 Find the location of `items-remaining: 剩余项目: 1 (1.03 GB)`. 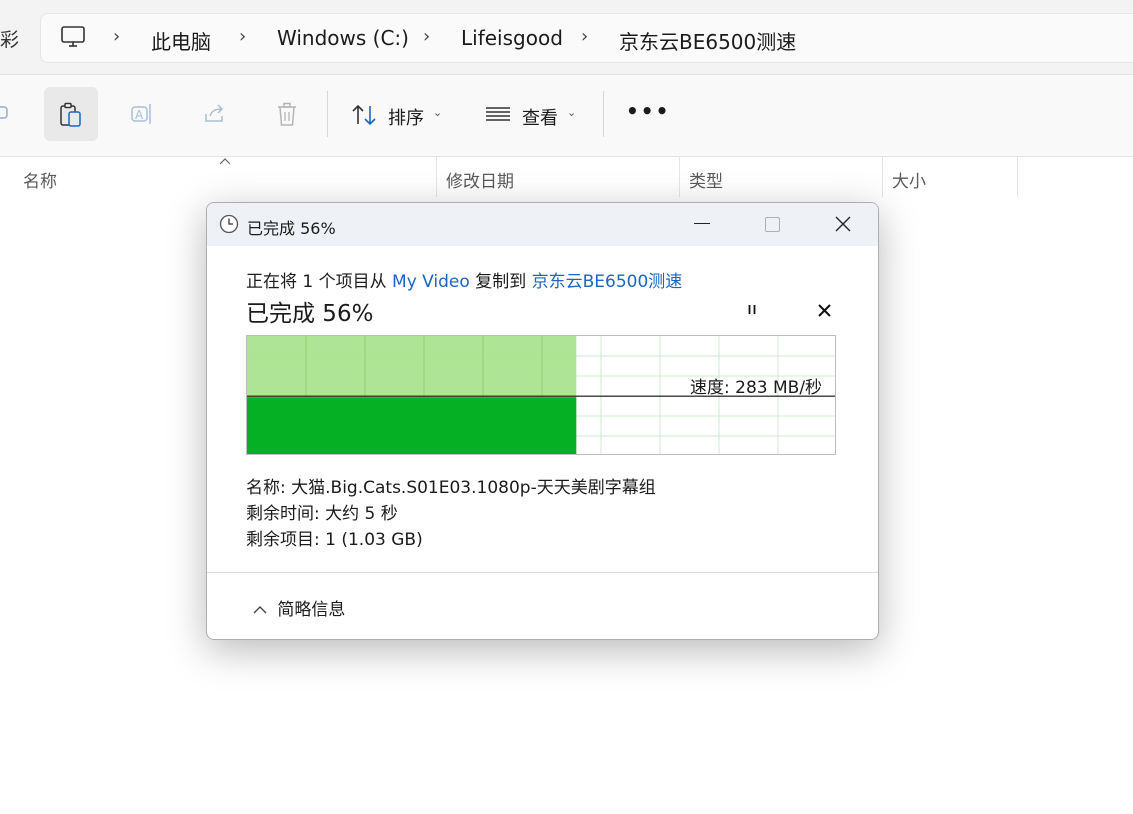

items-remaining: 剩余项目: 1 (1.03 GB) is located at coordinates (334, 540).